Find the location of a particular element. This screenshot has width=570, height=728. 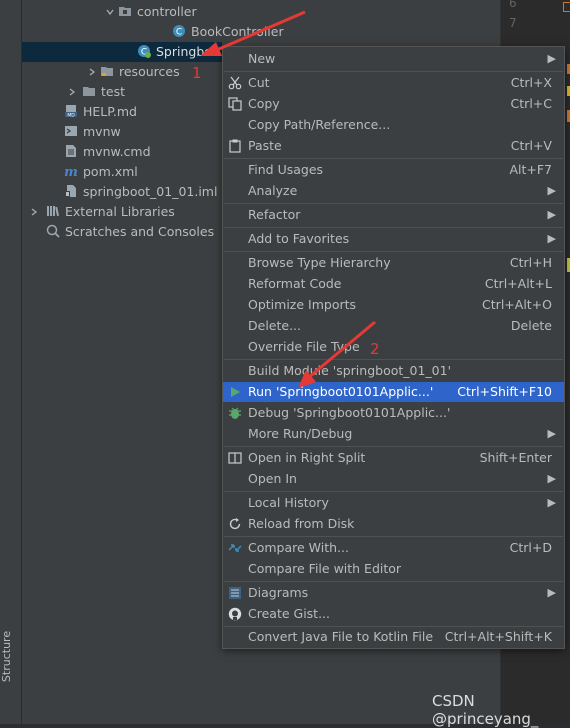

spring-boot-class-icon: C is located at coordinates (144, 51).